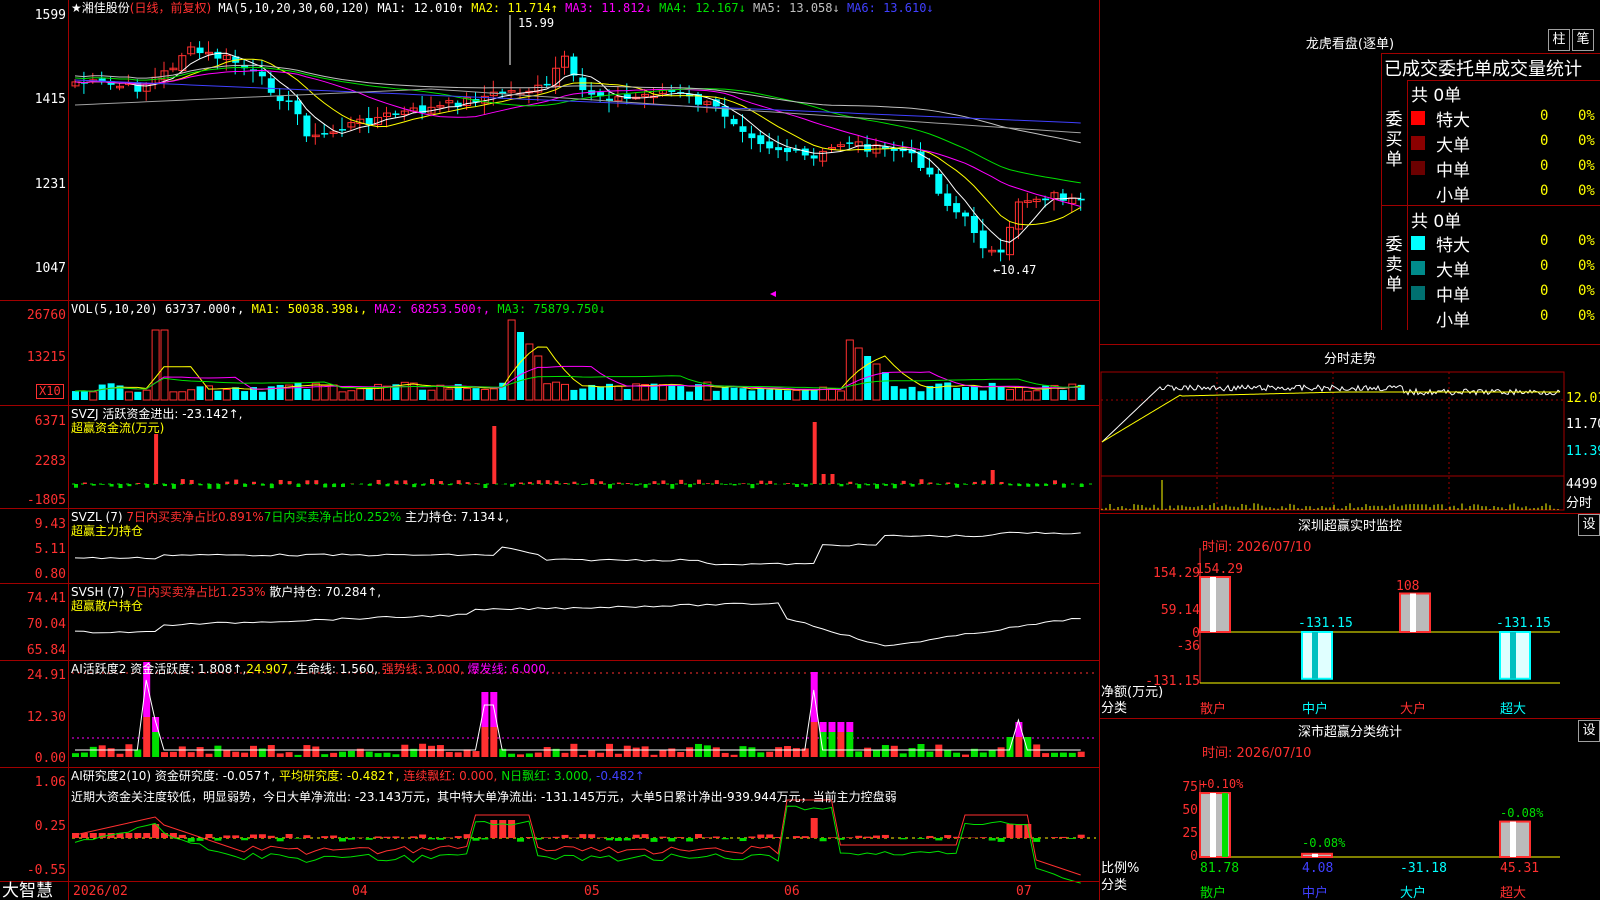 The image size is (1600, 900). Describe the element at coordinates (1492, 68) in the screenshot. I see `stats-tabs: 已成交委托单成交量统计` at that location.